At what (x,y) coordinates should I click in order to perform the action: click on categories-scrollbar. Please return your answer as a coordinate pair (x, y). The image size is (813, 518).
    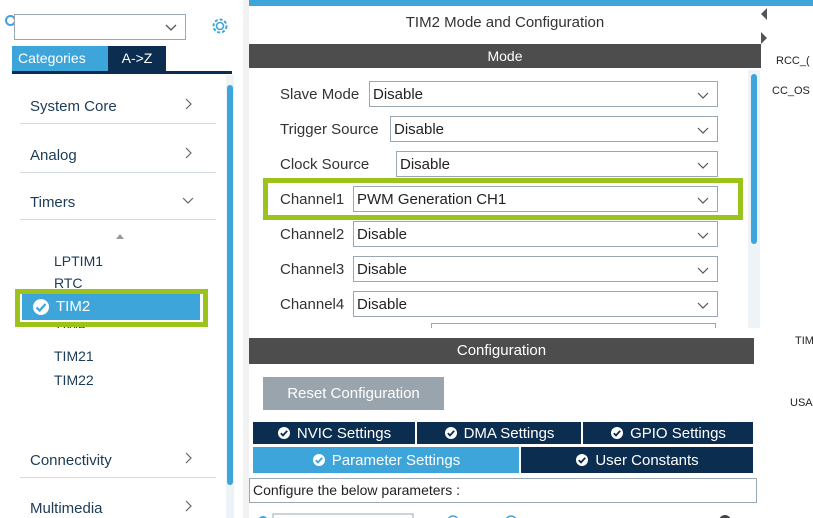
    Looking at the image, I should click on (230, 296).